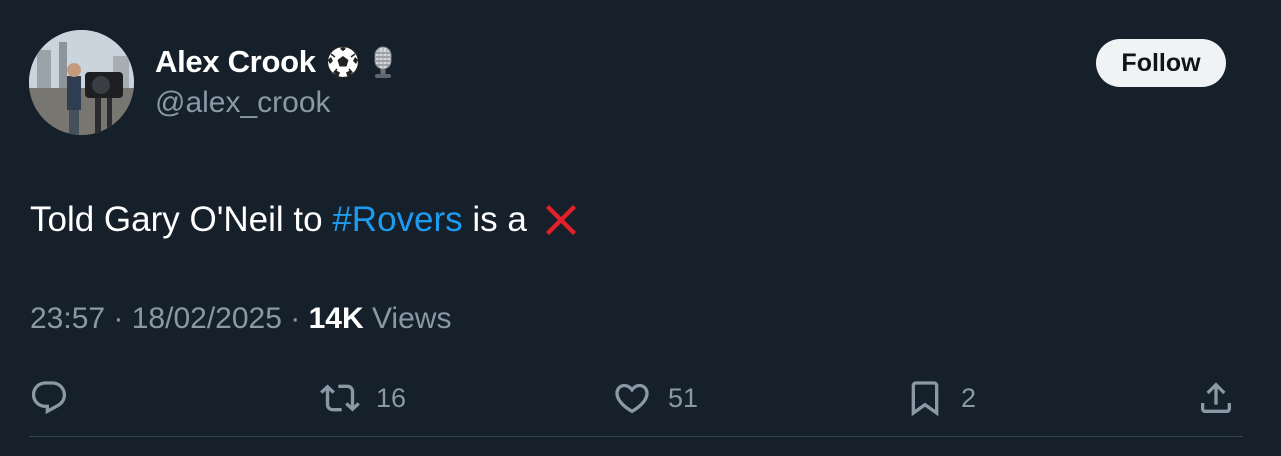  I want to click on tweet-text-before: Told Gary O'Neil to, so click(181, 219).